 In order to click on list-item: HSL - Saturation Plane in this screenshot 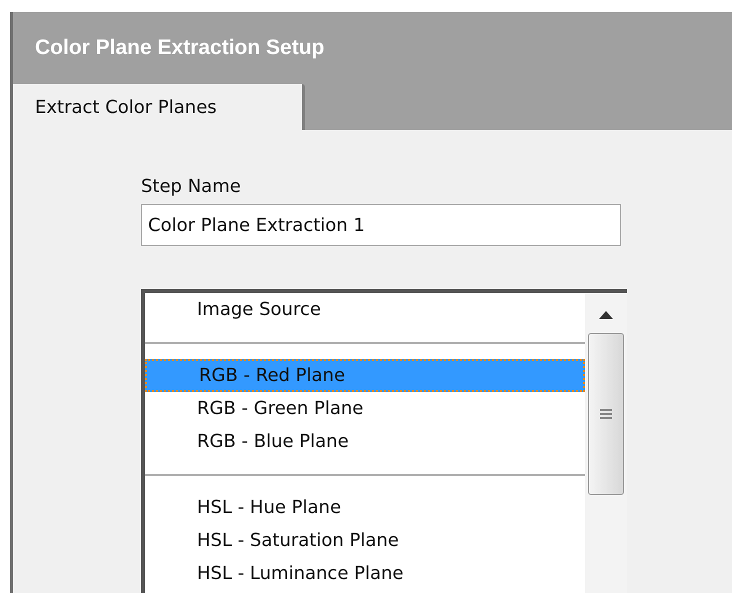, I will do `click(365, 540)`.